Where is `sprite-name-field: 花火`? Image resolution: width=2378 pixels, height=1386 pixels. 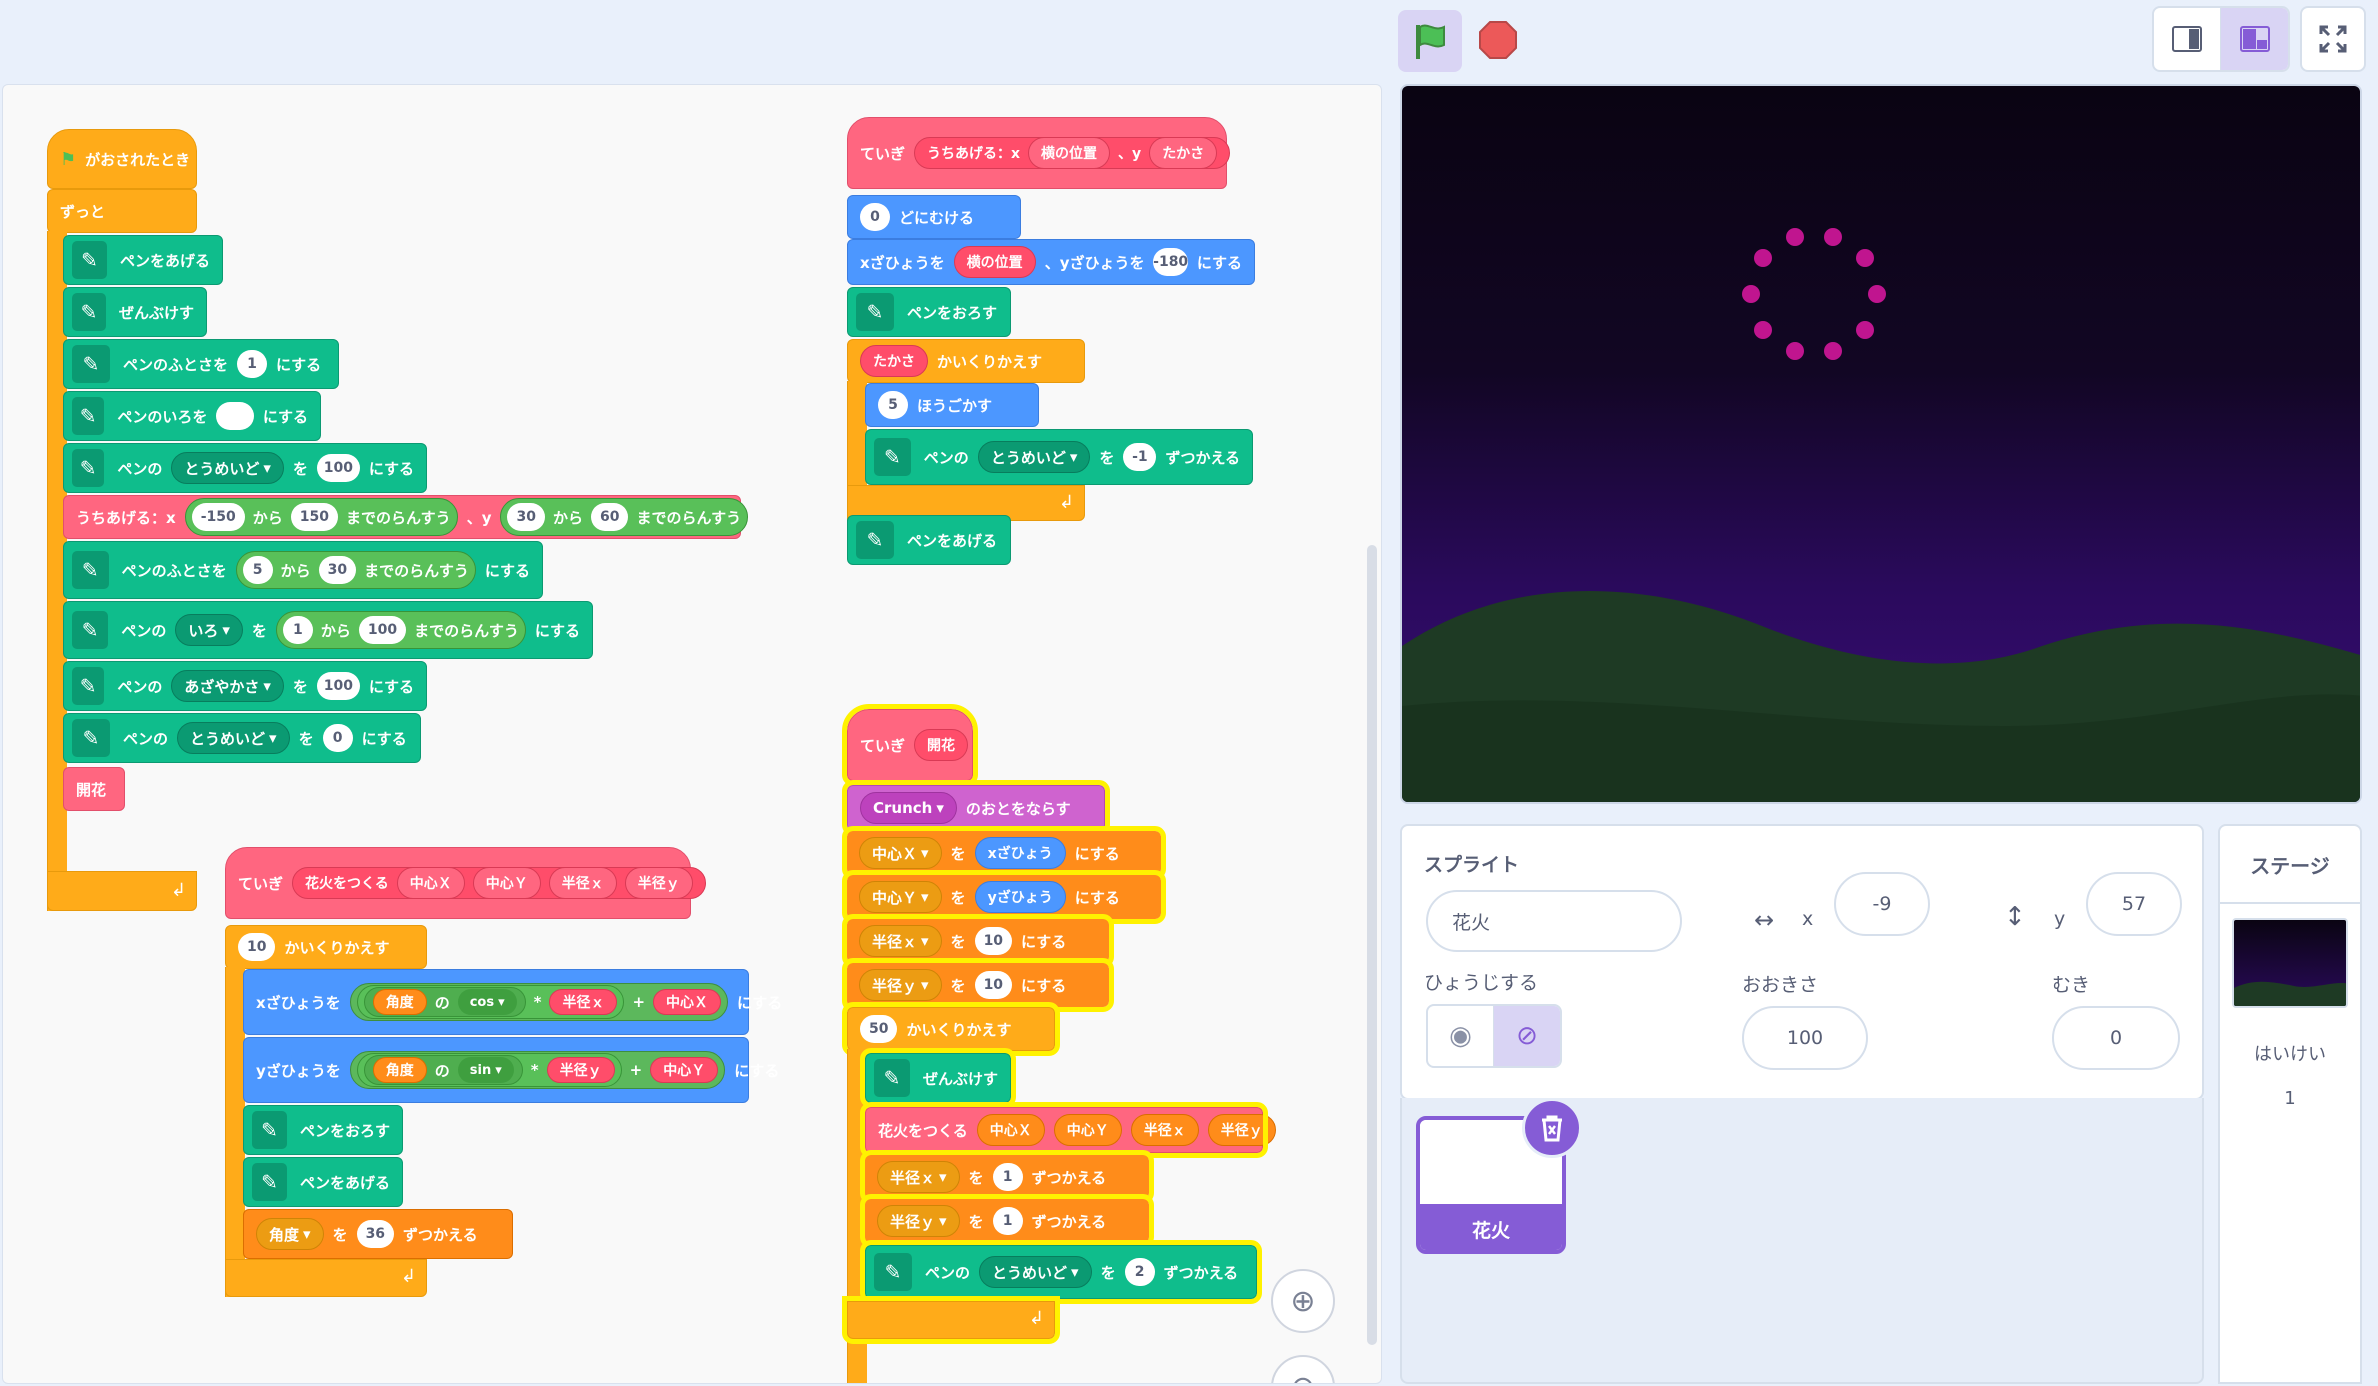
sprite-name-field: 花火 is located at coordinates (1554, 921).